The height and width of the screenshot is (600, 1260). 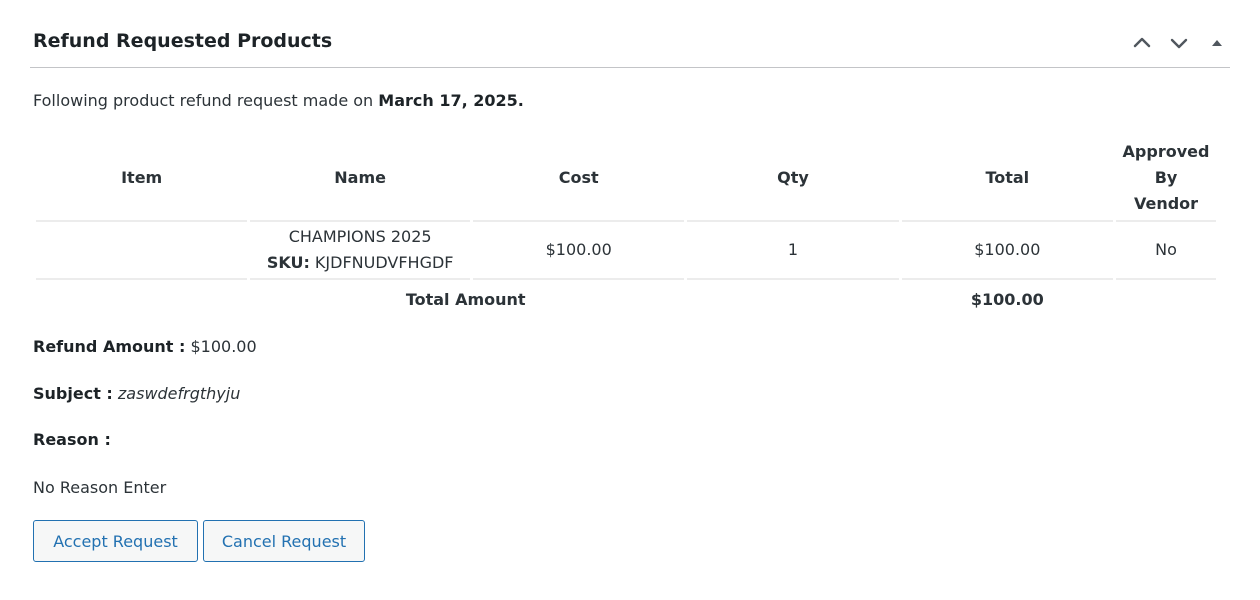 I want to click on cell-approved: No, so click(x=1166, y=251).